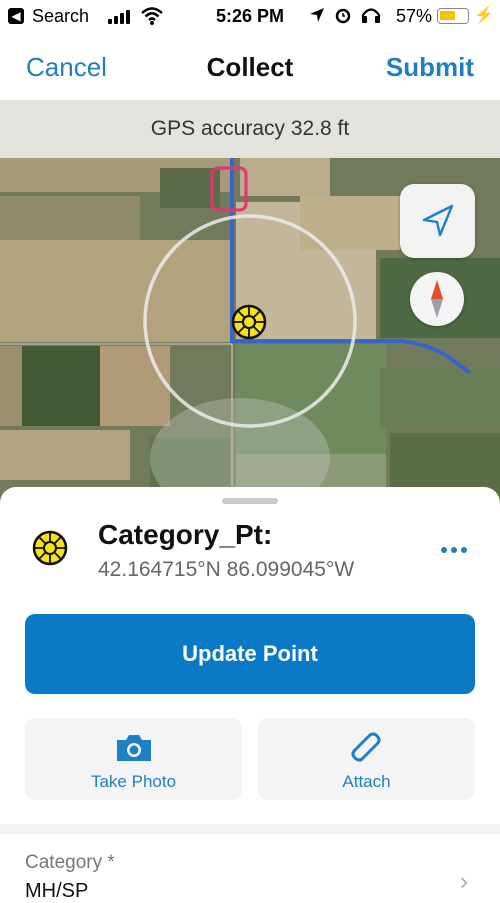 This screenshot has height=903, width=500. What do you see at coordinates (371, 15) in the screenshot?
I see `headphones-icon` at bounding box center [371, 15].